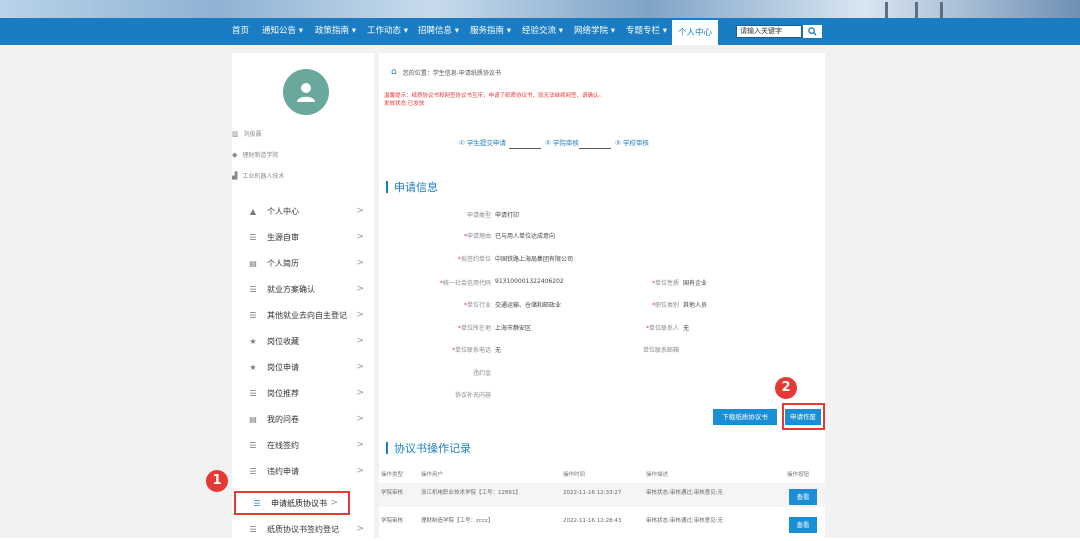 Image resolution: width=1080 pixels, height=541 pixels. I want to click on chart-icon: ▟, so click(235, 175).